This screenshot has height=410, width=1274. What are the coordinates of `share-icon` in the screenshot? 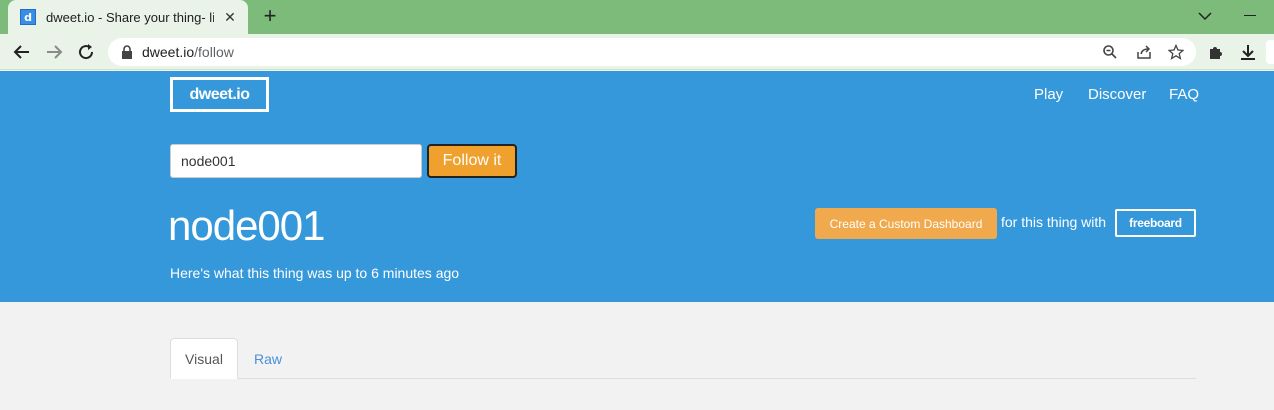 It's located at (1144, 52).